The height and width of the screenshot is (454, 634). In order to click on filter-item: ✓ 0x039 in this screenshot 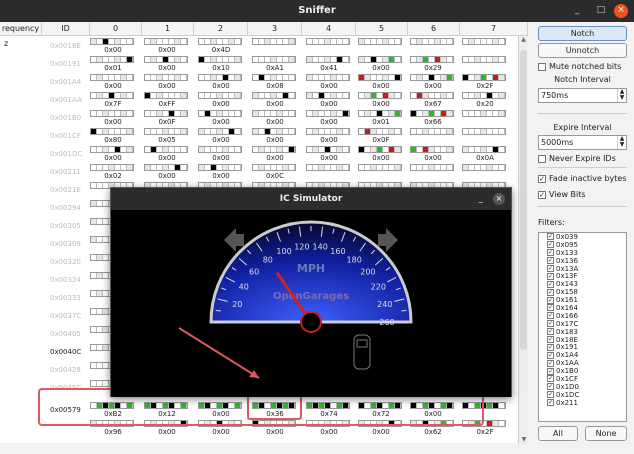, I will do `click(582, 237)`.